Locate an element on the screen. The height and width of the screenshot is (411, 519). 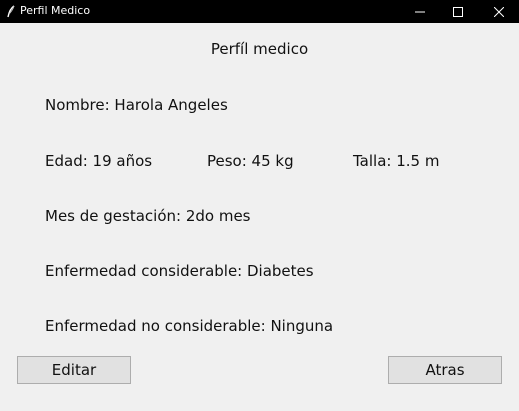
minimize-icon is located at coordinates (420, 11).